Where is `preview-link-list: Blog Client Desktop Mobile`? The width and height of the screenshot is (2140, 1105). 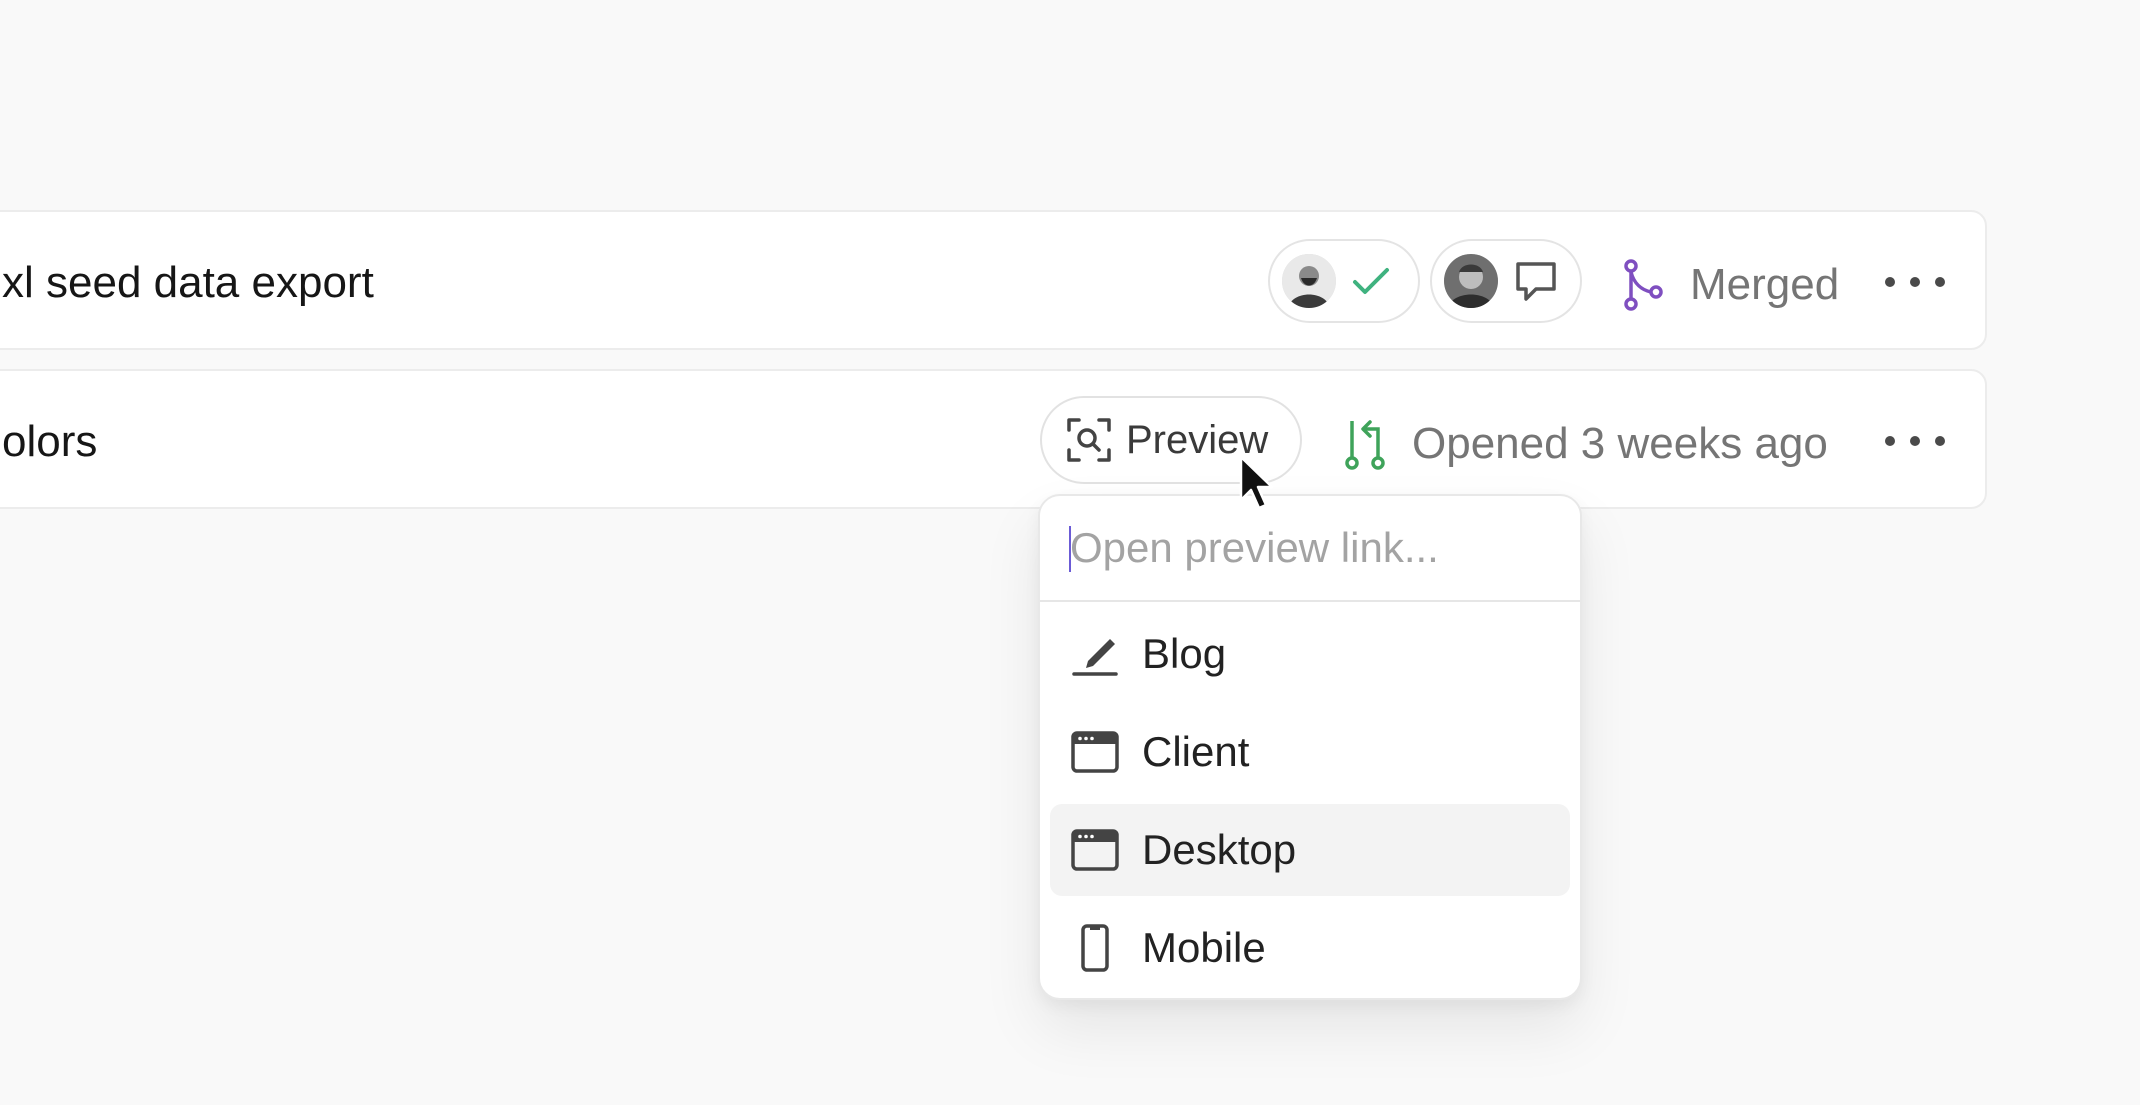 preview-link-list: Blog Client Desktop Mobile is located at coordinates (1310, 800).